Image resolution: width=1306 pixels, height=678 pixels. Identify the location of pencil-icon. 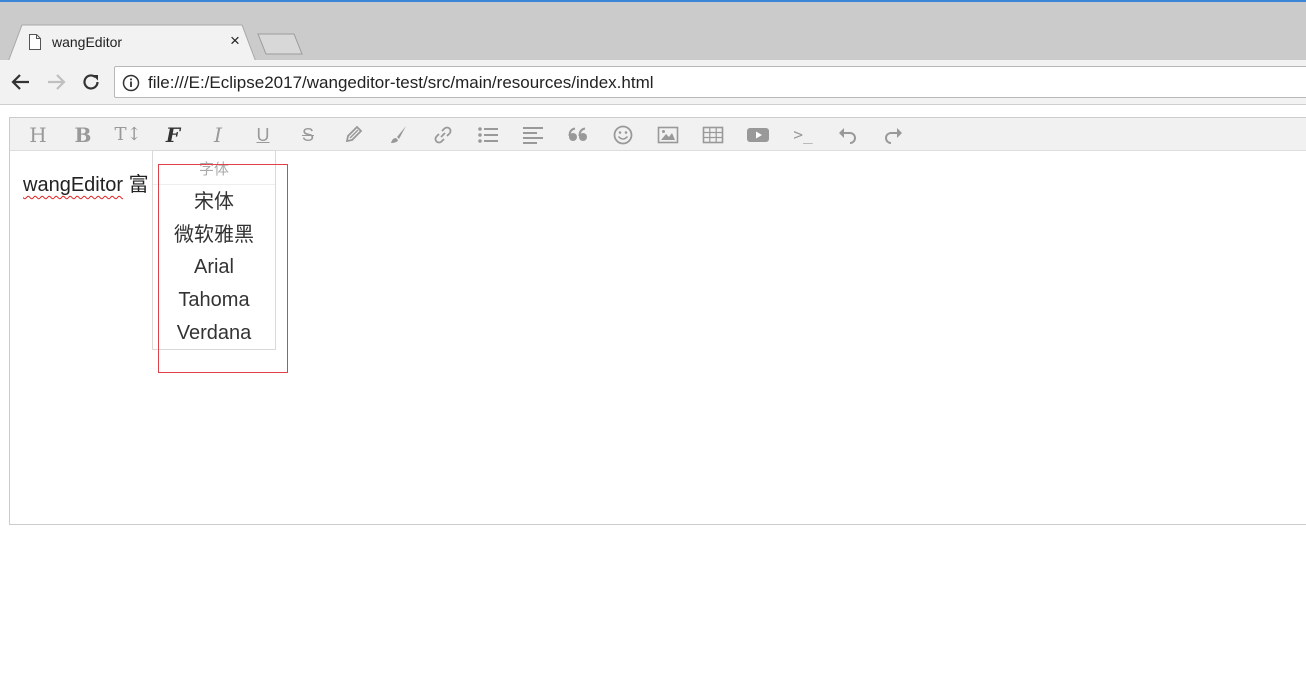
(354, 134).